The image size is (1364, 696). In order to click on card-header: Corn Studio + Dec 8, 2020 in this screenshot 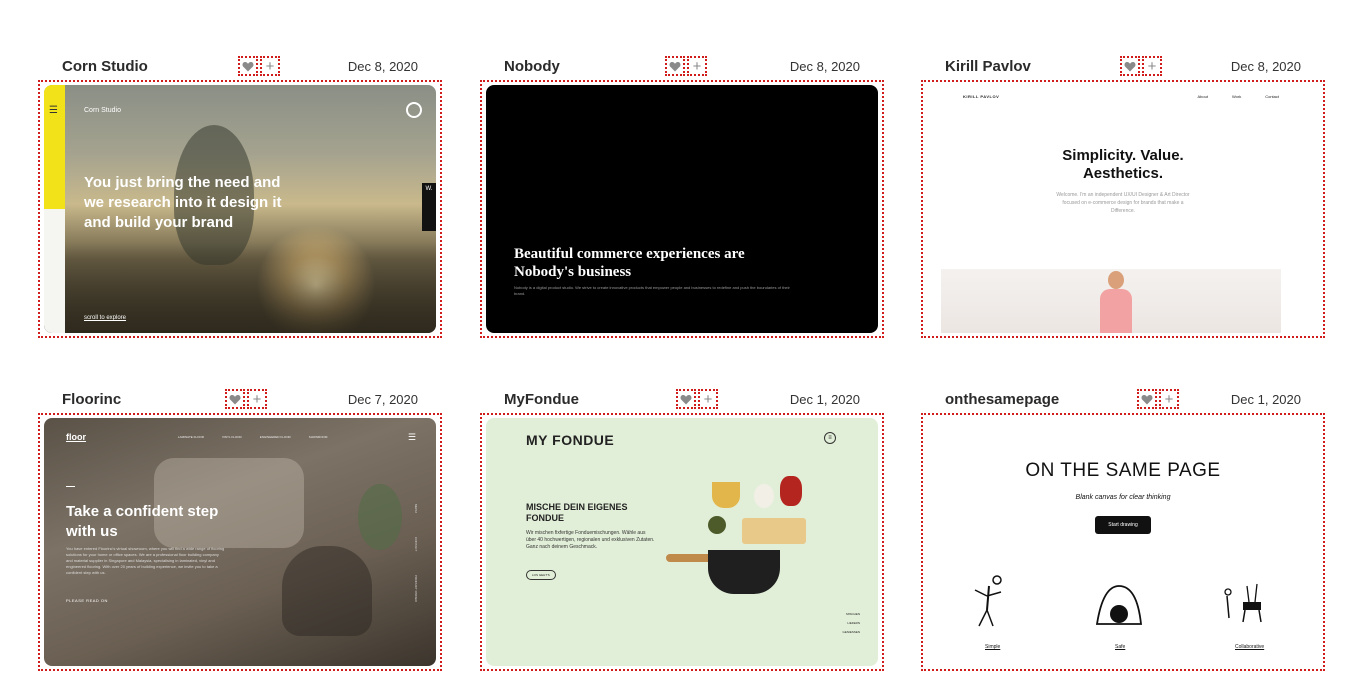, I will do `click(240, 66)`.